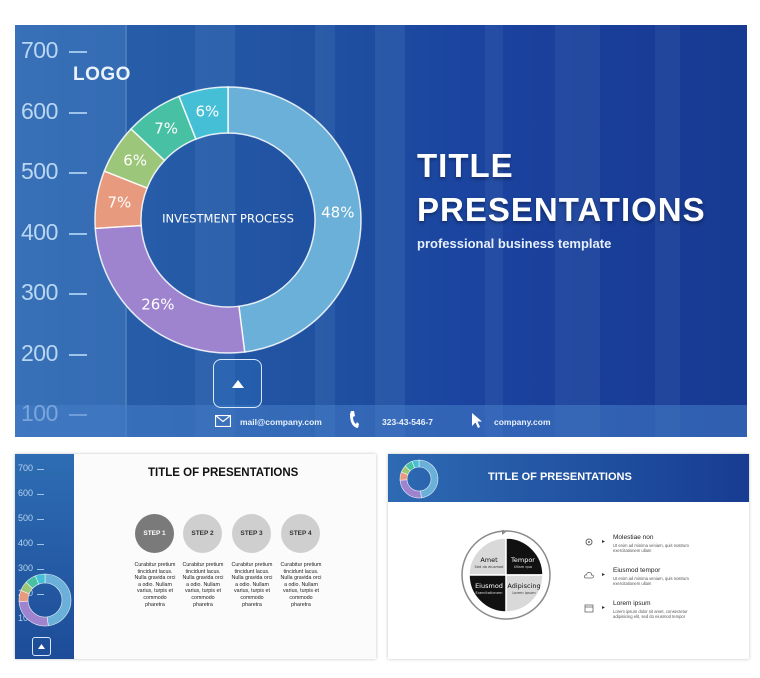  Describe the element at coordinates (589, 575) in the screenshot. I see `cloud-icon` at that location.